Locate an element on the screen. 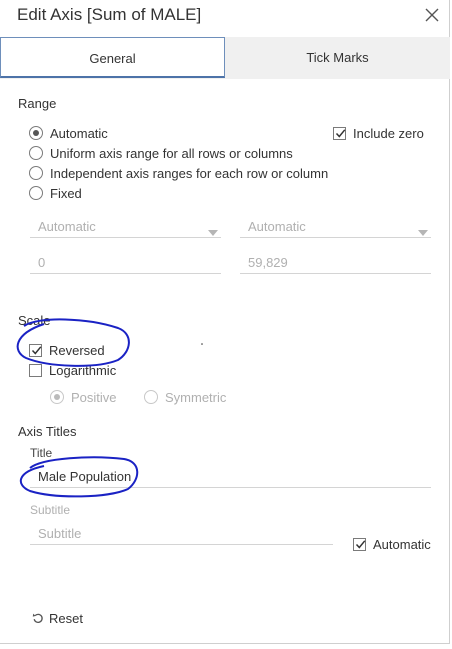  reversed-checkbox: Reversed is located at coordinates (67, 350).